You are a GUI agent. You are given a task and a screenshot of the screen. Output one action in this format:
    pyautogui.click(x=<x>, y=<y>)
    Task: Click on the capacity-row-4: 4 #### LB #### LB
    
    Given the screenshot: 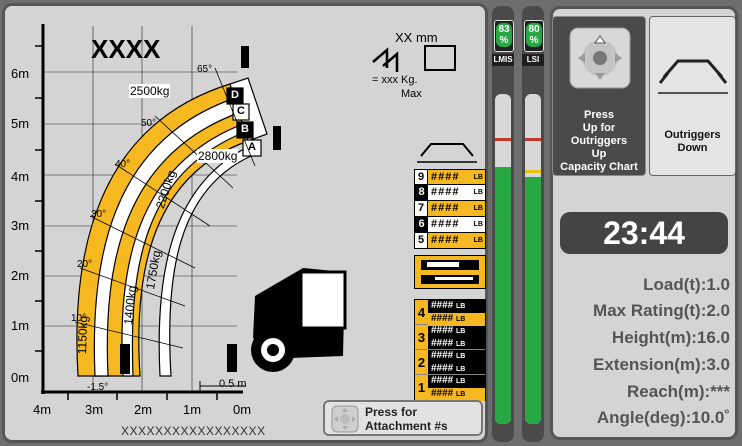 What is the action you would take?
    pyautogui.click(x=450, y=313)
    